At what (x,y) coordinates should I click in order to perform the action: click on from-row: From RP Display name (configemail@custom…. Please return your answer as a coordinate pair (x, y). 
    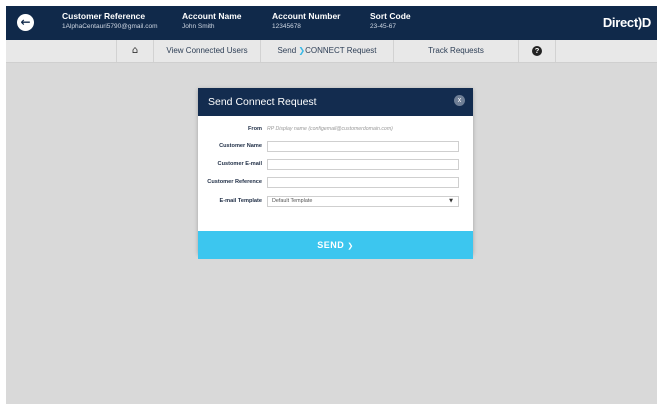
    Looking at the image, I should click on (335, 129).